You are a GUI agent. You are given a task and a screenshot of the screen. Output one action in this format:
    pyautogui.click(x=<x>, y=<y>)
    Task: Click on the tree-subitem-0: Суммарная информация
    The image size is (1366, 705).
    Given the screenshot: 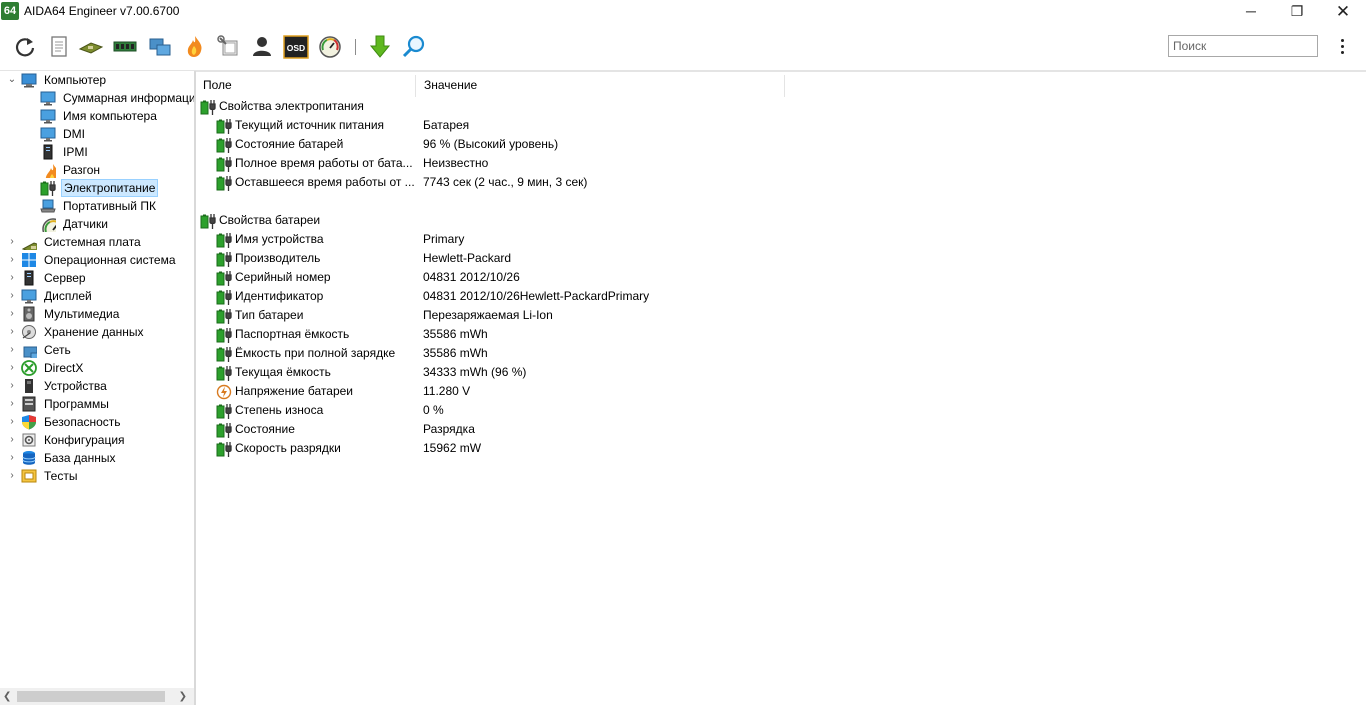 What is the action you would take?
    pyautogui.click(x=117, y=98)
    